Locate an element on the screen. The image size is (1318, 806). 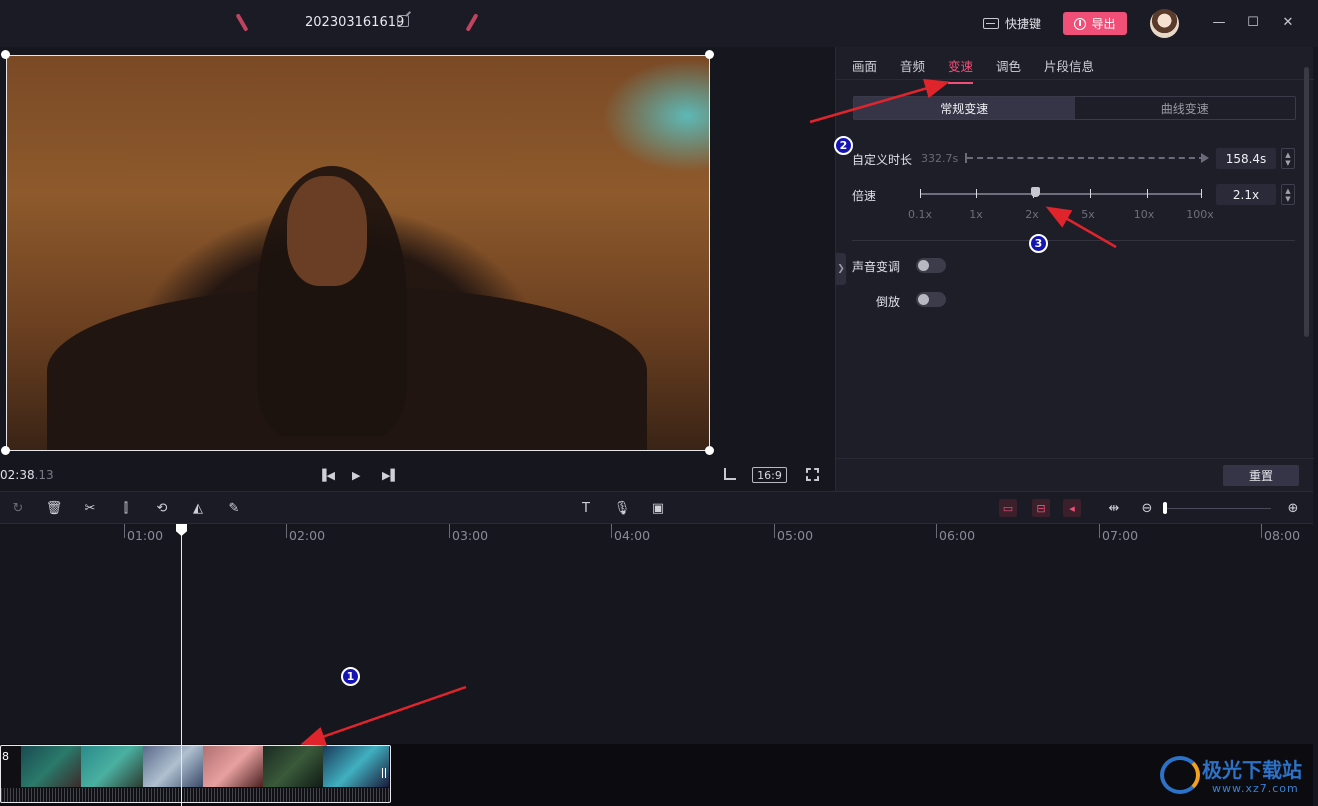
close-icon: ✕ is located at coordinates (1288, 22).